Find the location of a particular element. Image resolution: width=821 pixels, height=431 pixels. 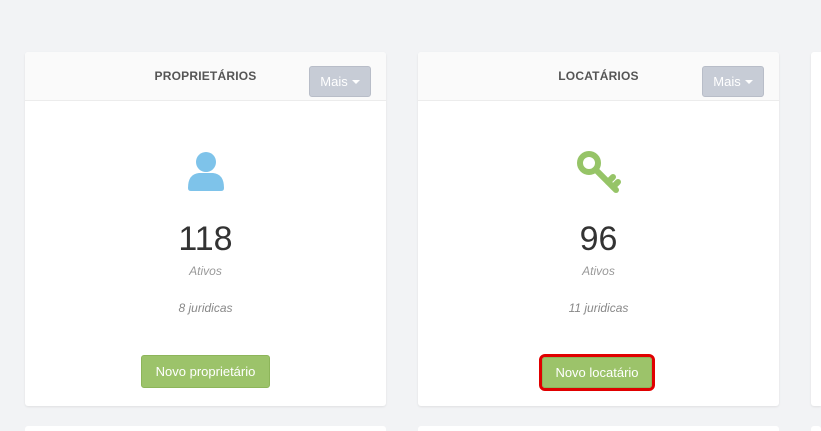

user-icon is located at coordinates (205, 171).